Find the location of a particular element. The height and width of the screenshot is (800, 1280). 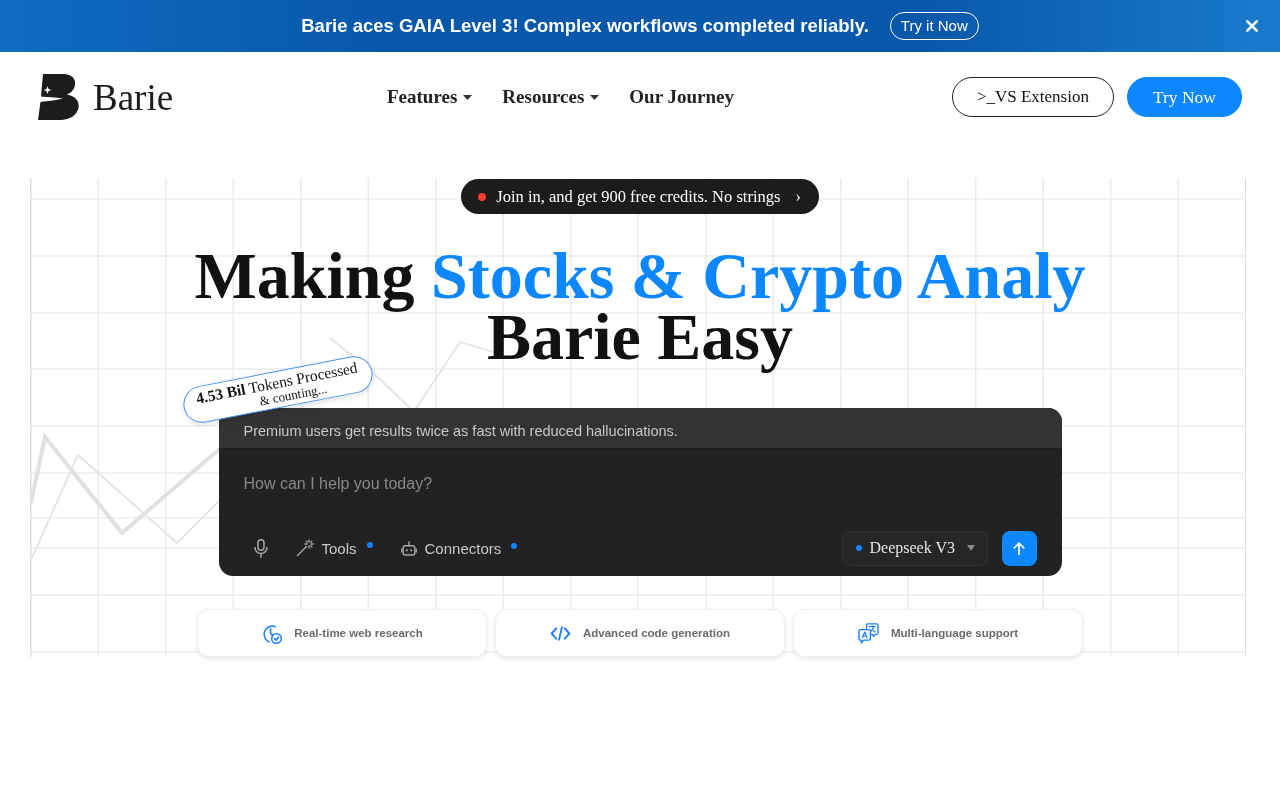

clock-check-icon is located at coordinates (272, 633).